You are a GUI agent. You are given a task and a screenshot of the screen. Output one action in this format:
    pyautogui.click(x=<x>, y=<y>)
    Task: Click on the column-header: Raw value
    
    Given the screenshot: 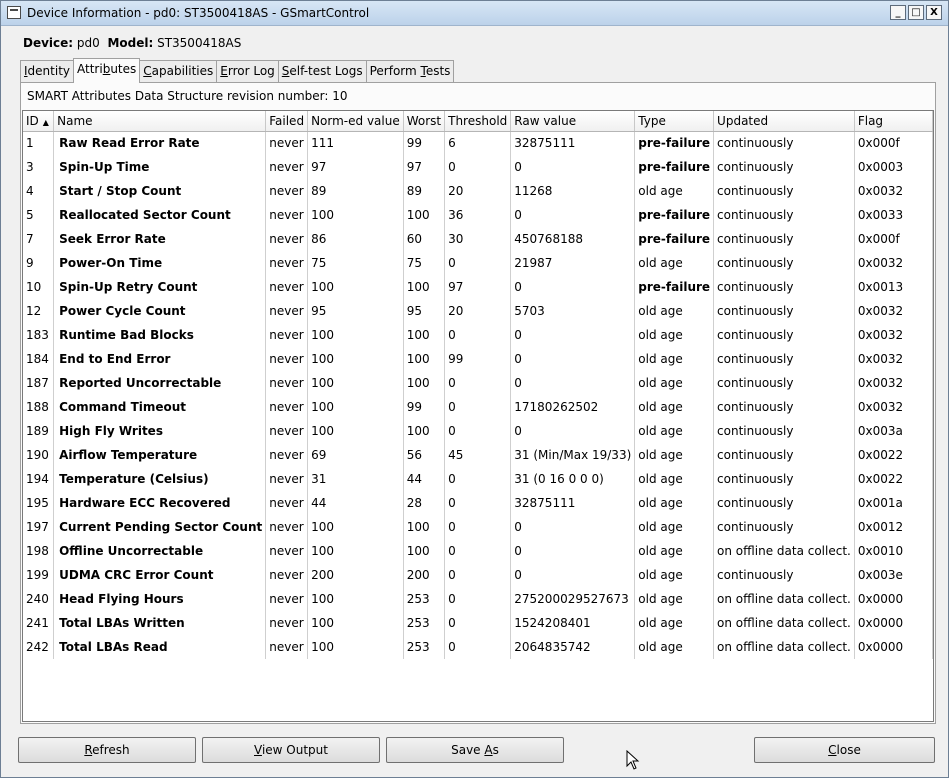 What is the action you would take?
    pyautogui.click(x=573, y=121)
    